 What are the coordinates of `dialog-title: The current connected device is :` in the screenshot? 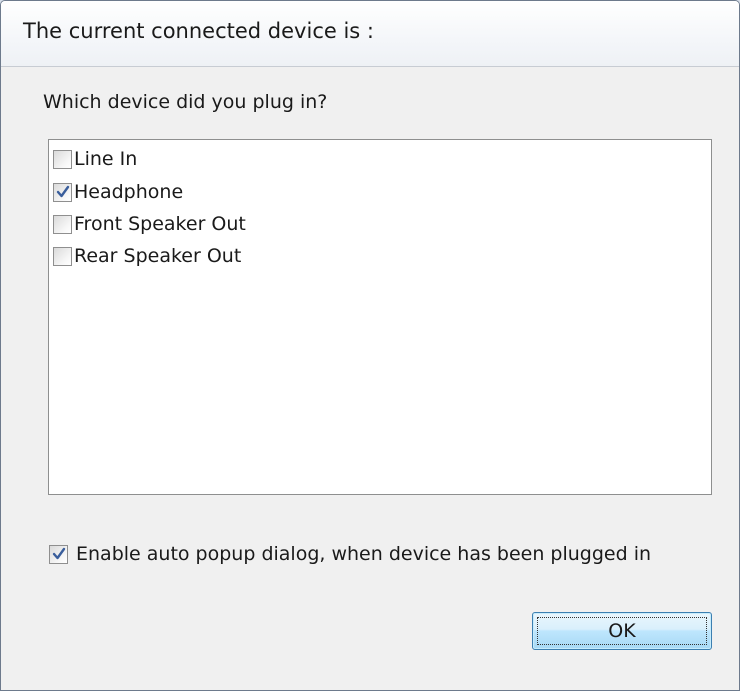 It's located at (198, 31).